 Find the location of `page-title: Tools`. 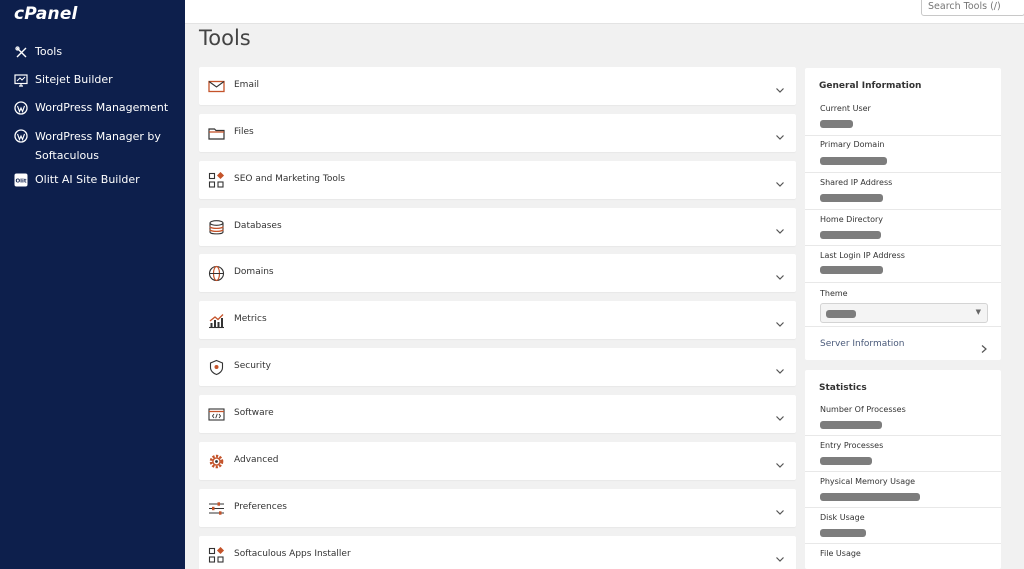

page-title: Tools is located at coordinates (225, 38).